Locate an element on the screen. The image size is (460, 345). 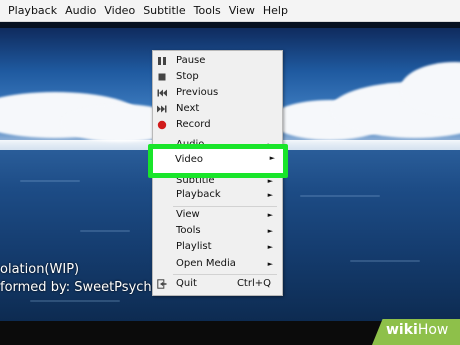
context-menu-playlist: Playlist ► is located at coordinates (217, 247).